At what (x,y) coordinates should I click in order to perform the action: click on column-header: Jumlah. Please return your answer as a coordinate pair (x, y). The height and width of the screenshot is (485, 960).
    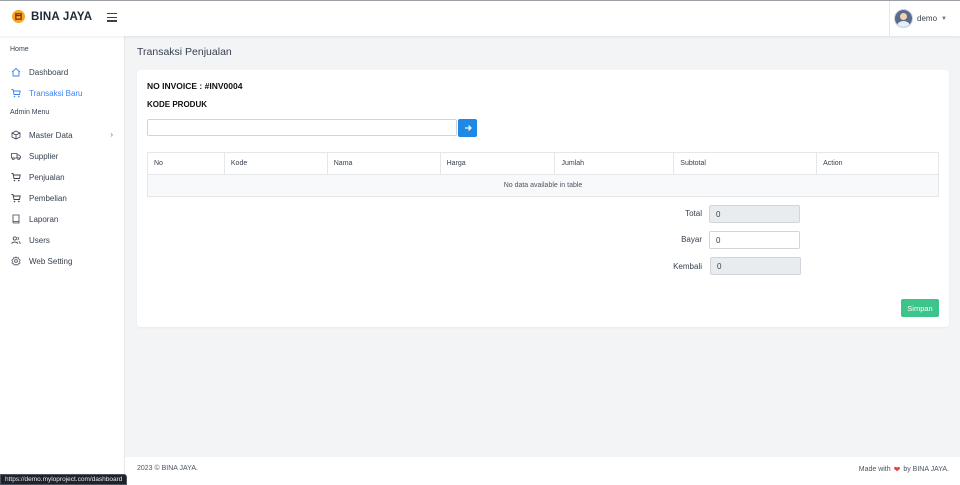
    Looking at the image, I should click on (614, 163).